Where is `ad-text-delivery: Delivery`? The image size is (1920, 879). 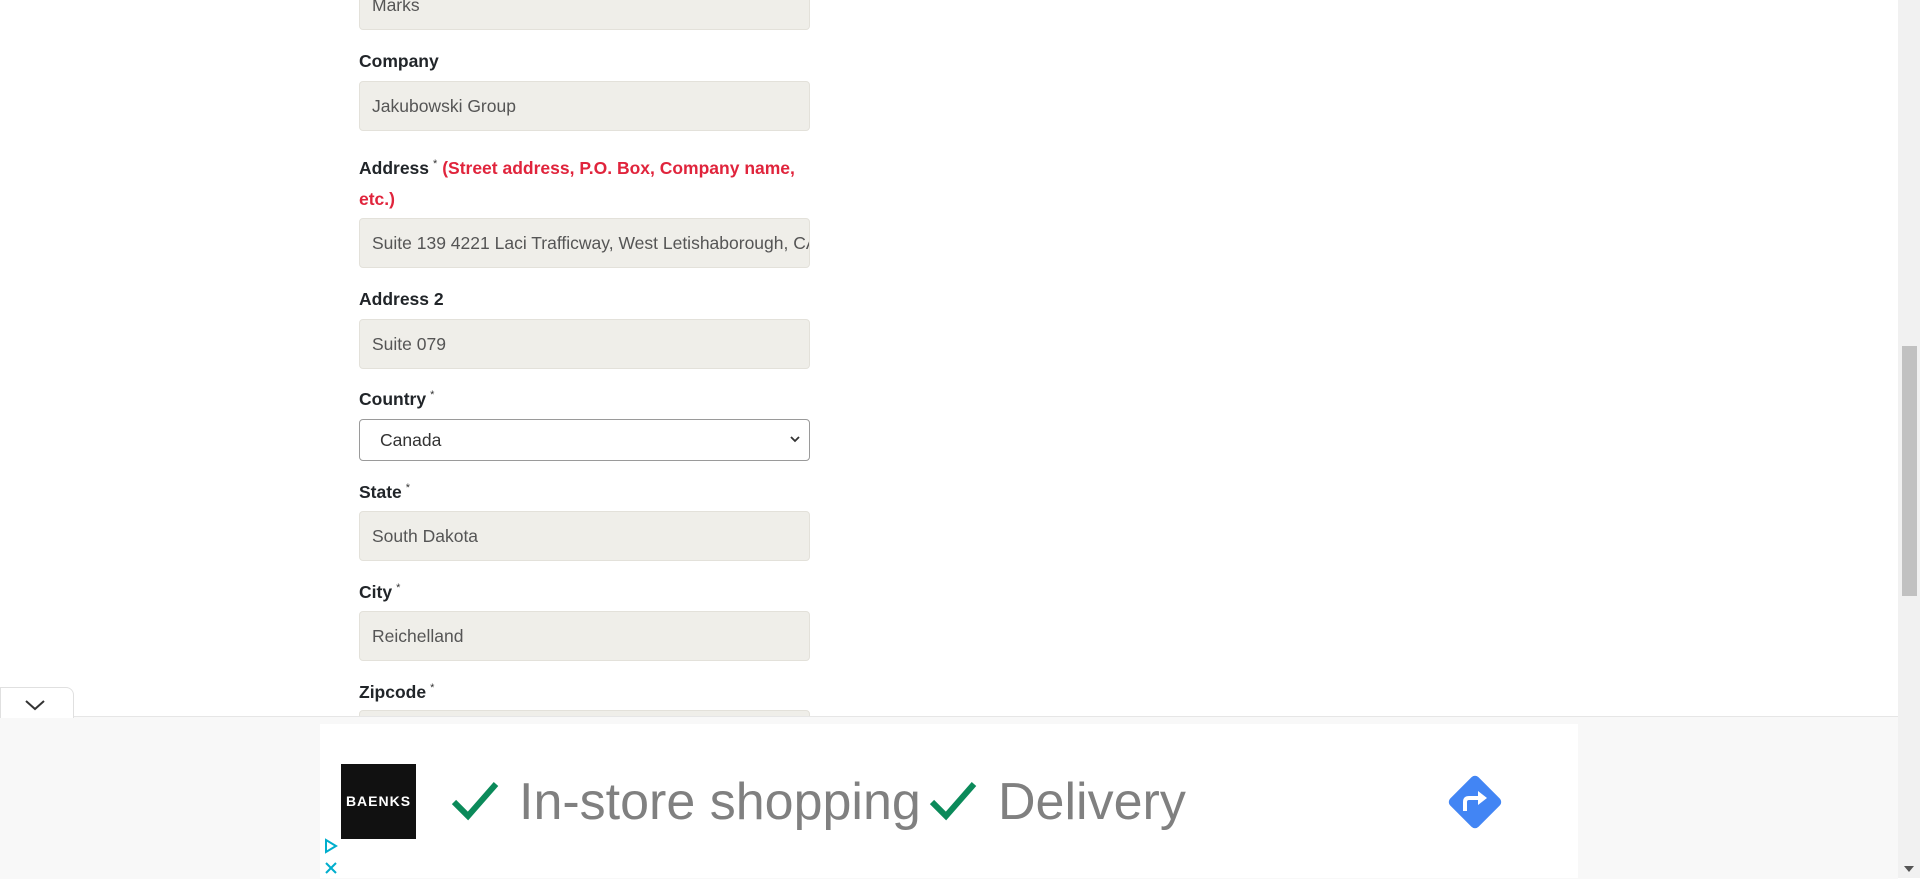 ad-text-delivery: Delivery is located at coordinates (1092, 802).